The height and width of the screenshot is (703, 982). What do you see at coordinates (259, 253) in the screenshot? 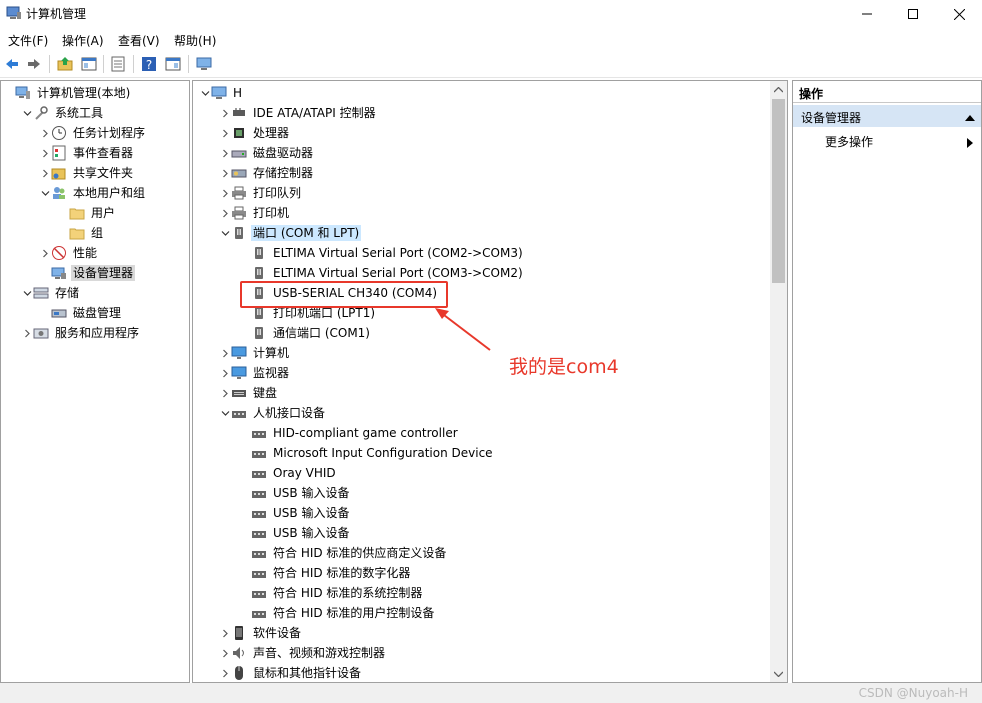
I see `port-icon` at bounding box center [259, 253].